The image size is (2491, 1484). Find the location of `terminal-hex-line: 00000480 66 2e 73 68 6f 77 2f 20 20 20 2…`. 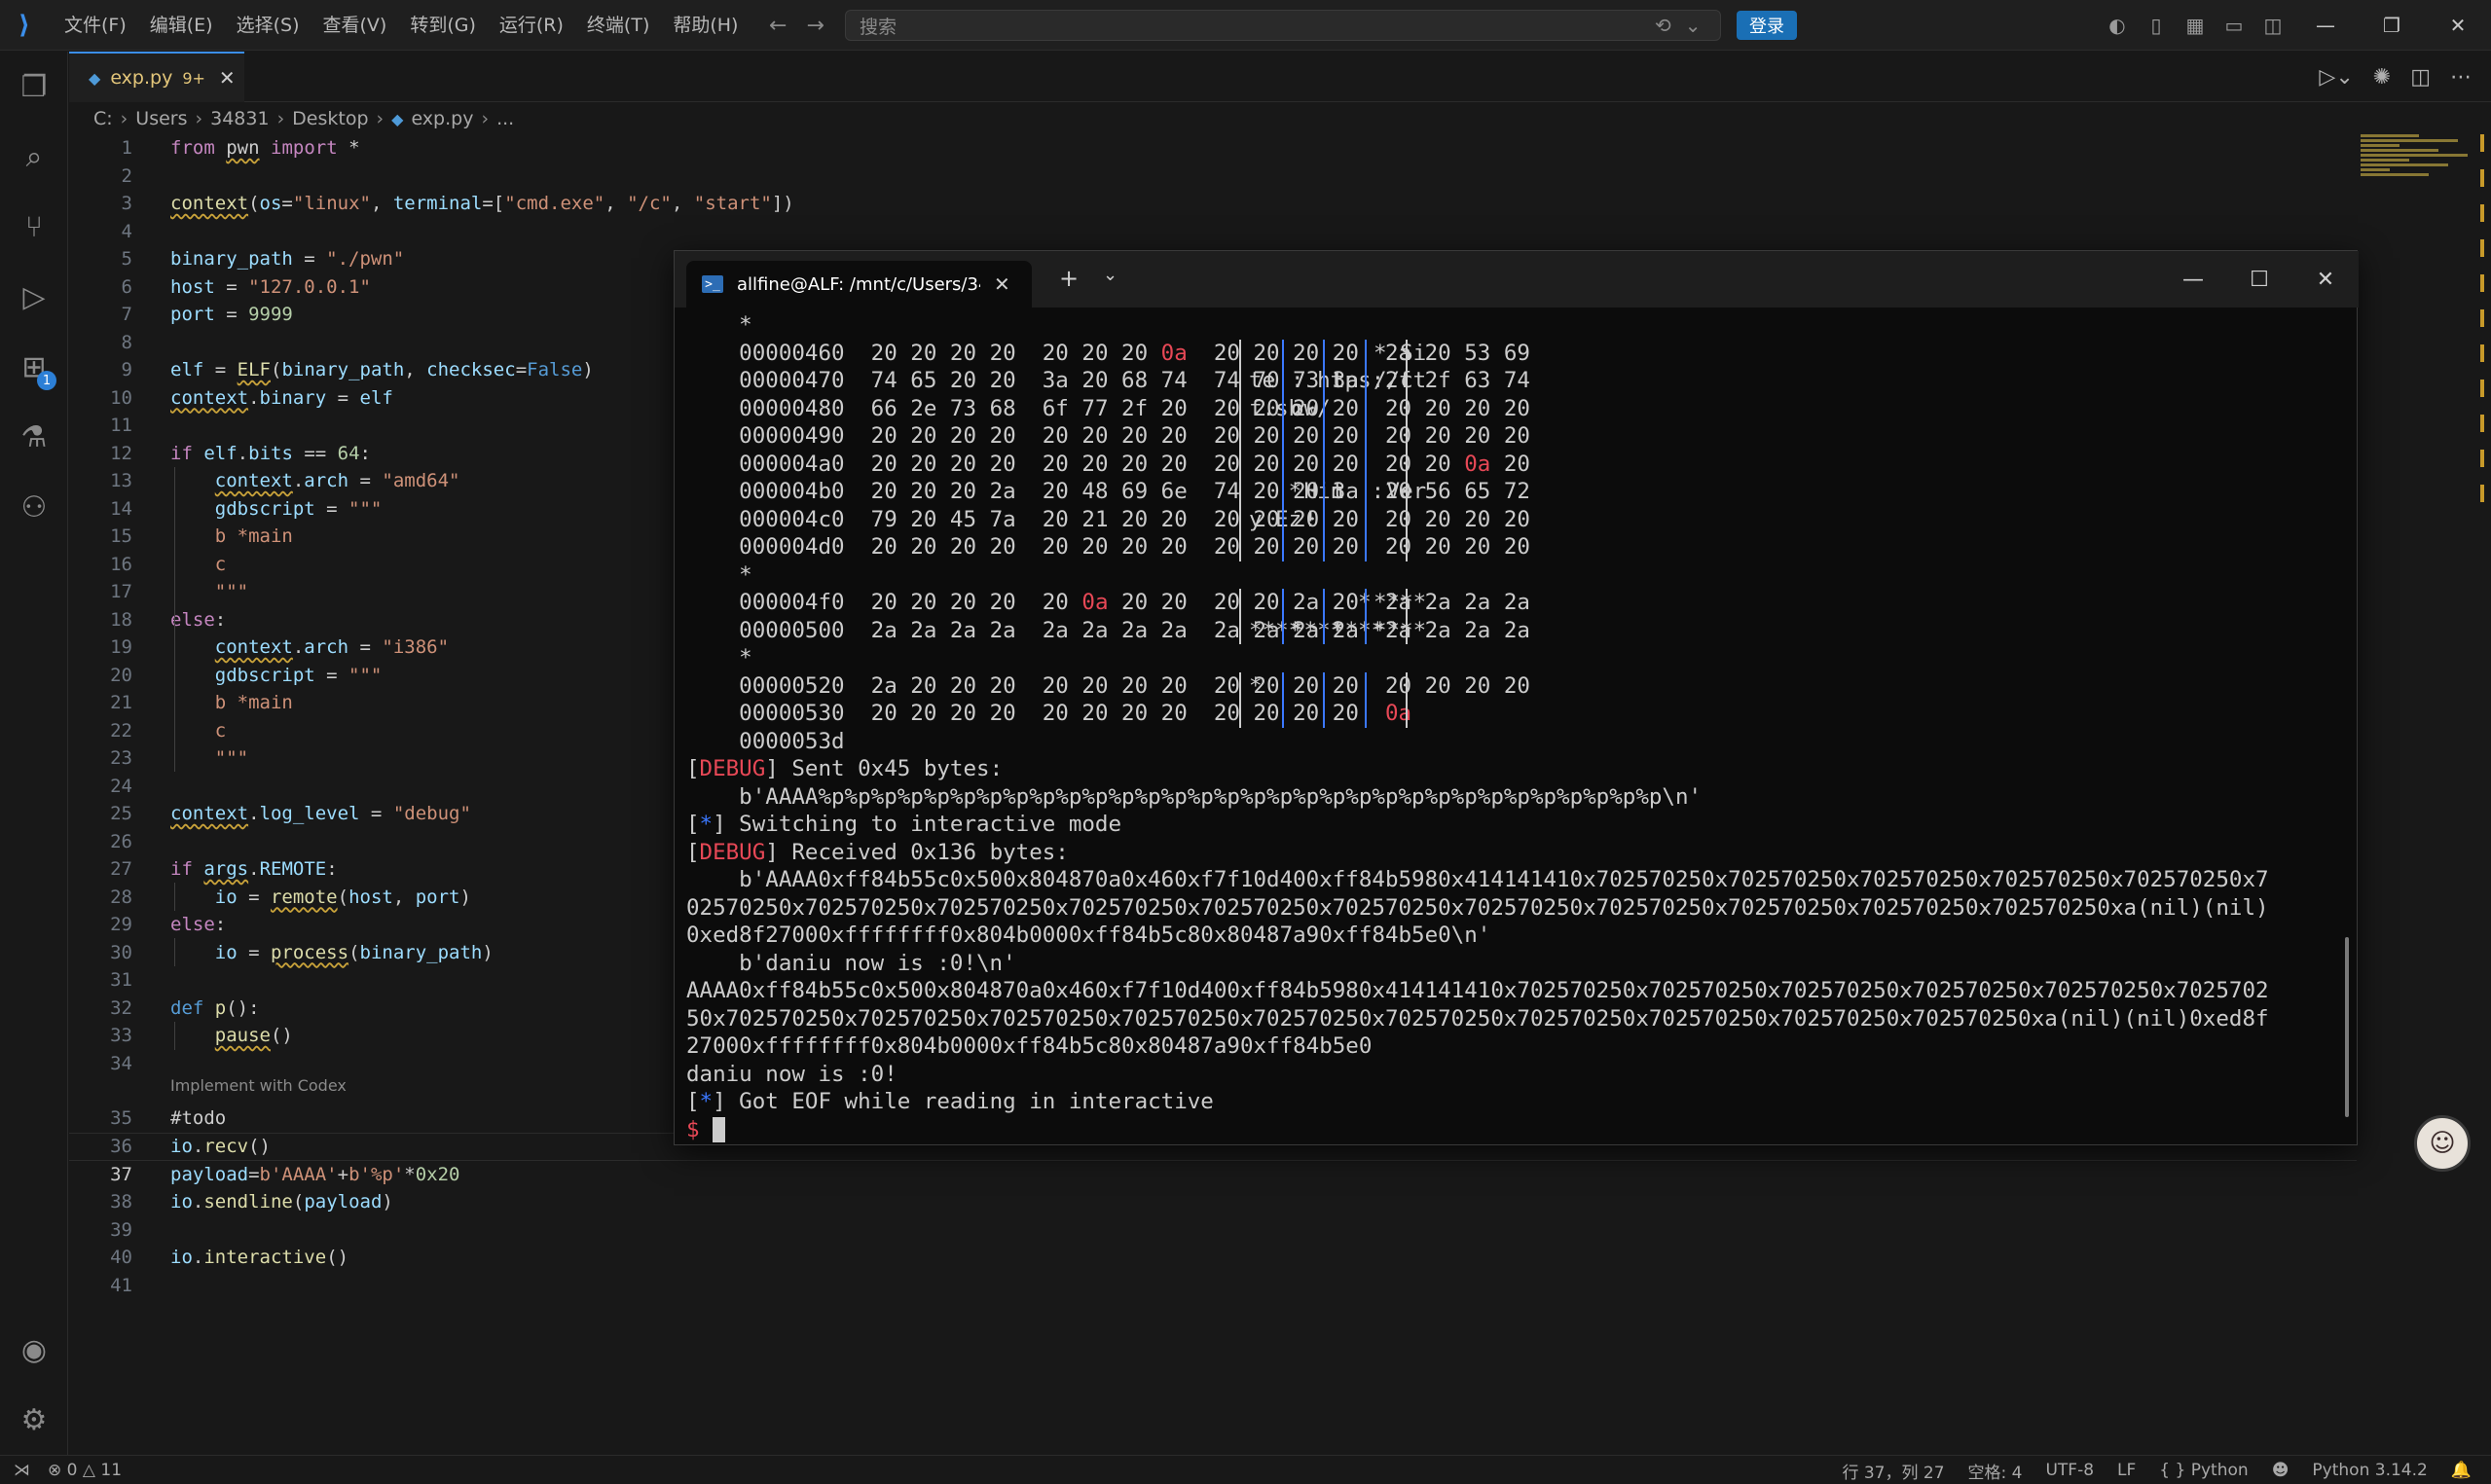

terminal-hex-line: 00000480 66 2e 73 68 6f 77 2f 20 20 20 2… is located at coordinates (1108, 409).